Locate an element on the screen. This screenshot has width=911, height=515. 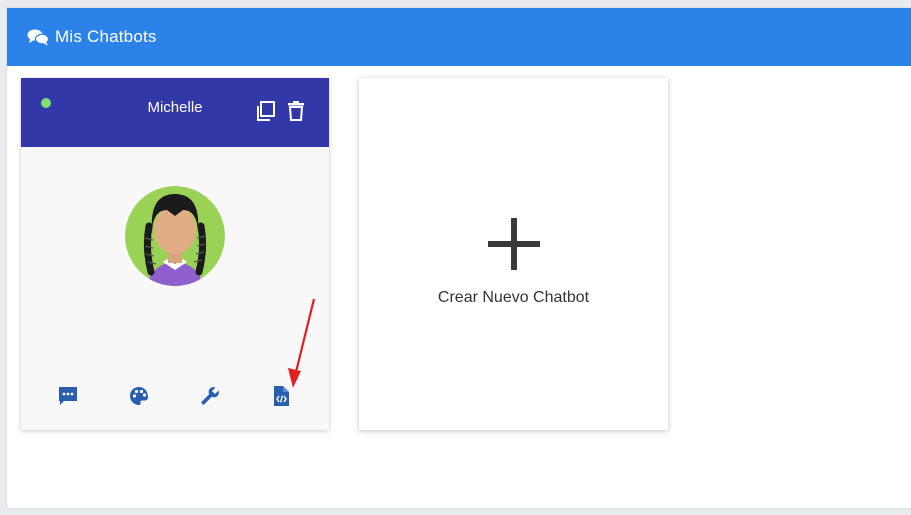
trash-icon is located at coordinates (296, 111).